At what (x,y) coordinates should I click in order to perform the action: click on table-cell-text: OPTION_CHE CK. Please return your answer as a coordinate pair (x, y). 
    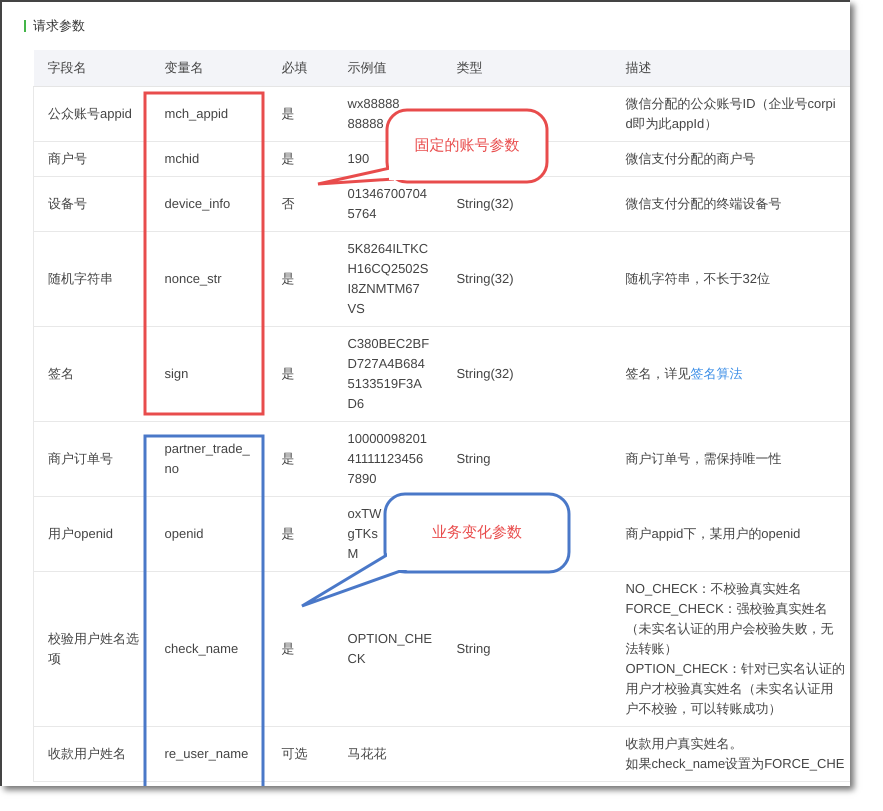
    Looking at the image, I should click on (390, 649).